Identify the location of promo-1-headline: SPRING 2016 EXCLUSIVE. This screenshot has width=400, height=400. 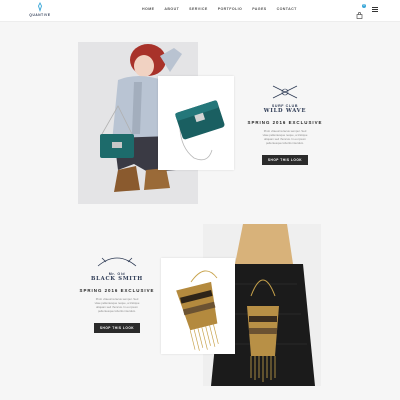
(285, 122).